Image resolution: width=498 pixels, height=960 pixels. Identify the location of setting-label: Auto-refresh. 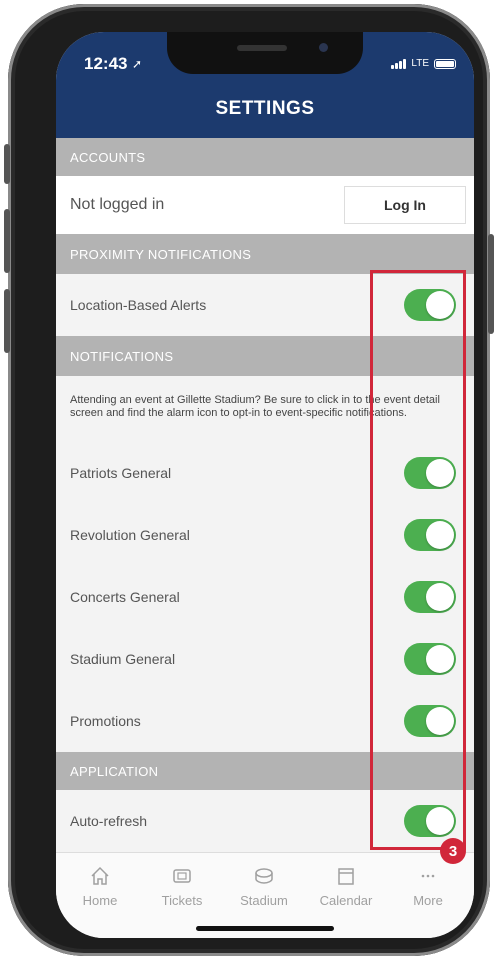
(109, 821).